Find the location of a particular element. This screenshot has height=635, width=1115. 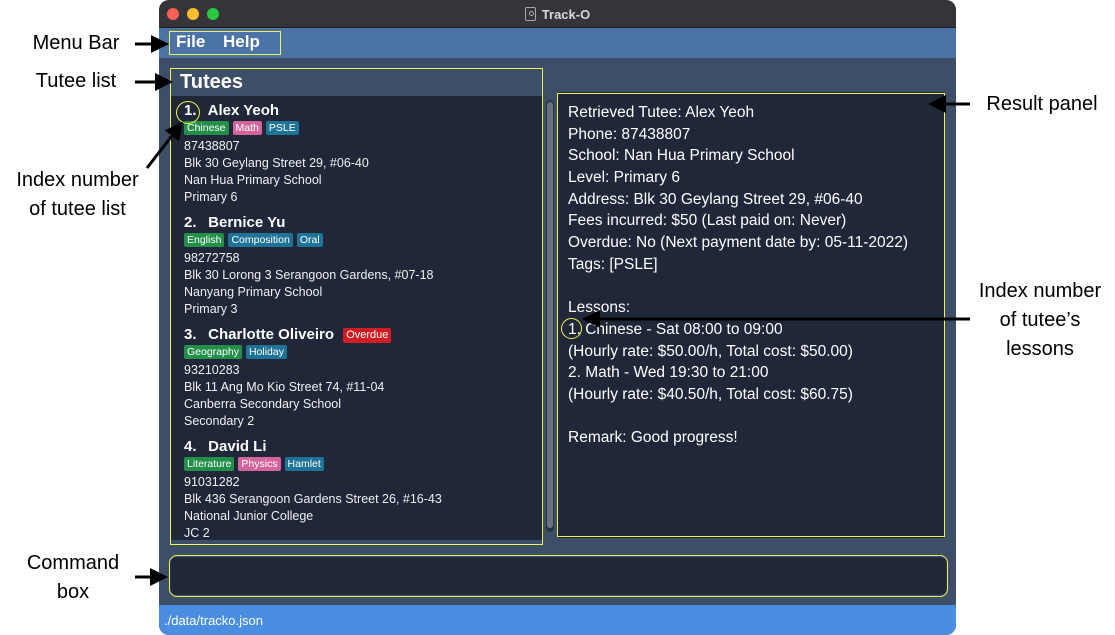

result-line: Level: Primary 6 is located at coordinates (624, 178).